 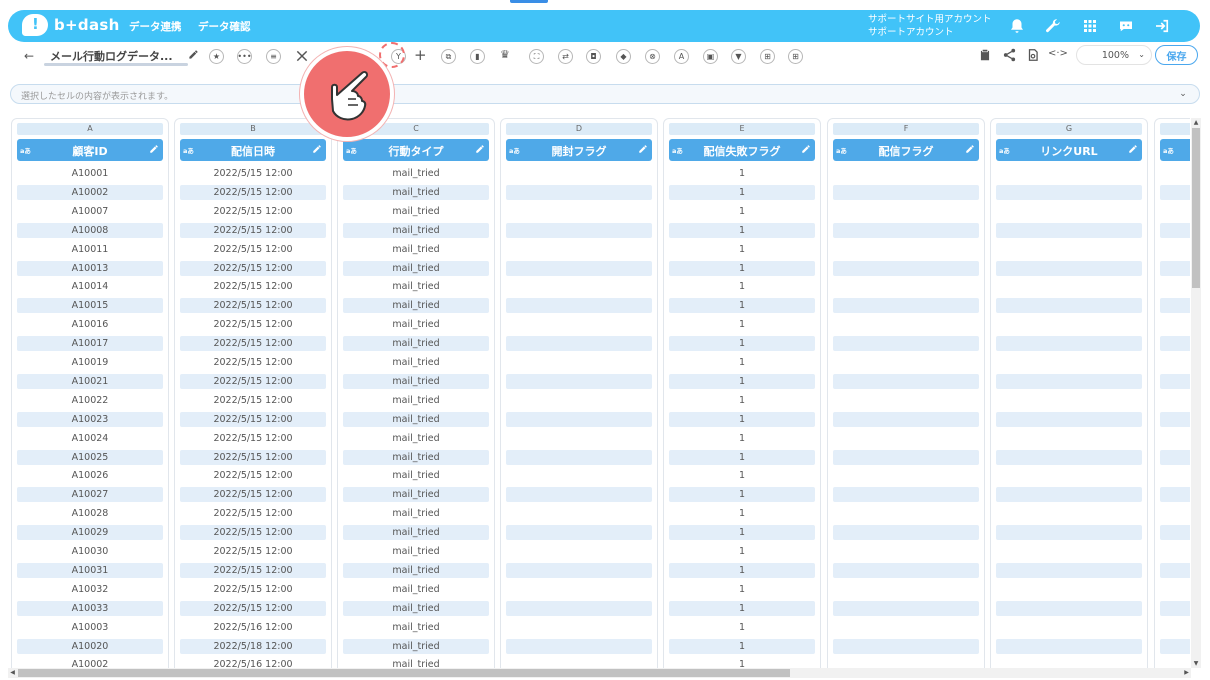 I want to click on horizontal-scroll-thumb, so click(x=404, y=673).